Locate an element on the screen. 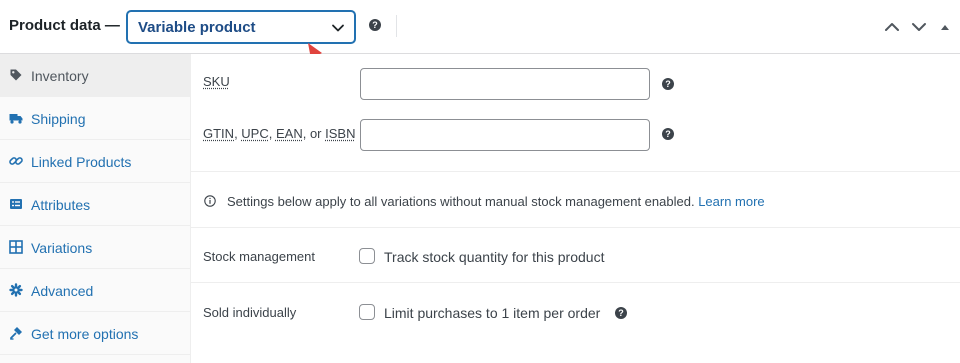 This screenshot has width=960, height=363. collapse-toggle-icon is located at coordinates (945, 27).